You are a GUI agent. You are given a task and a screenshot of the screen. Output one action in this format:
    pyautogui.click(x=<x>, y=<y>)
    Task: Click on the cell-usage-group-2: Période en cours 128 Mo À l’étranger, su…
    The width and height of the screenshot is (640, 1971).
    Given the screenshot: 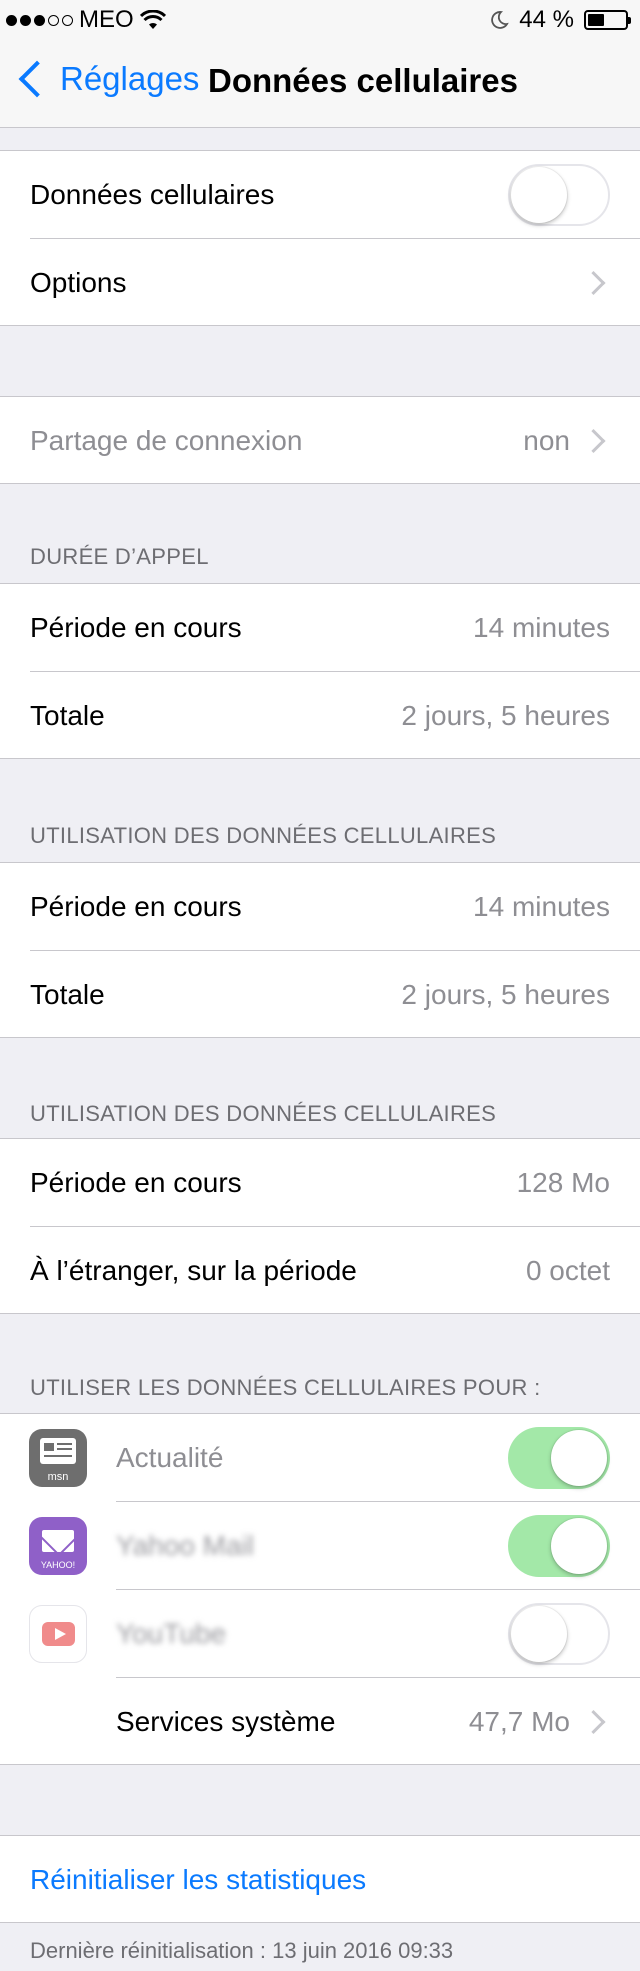 What is the action you would take?
    pyautogui.click(x=320, y=1226)
    